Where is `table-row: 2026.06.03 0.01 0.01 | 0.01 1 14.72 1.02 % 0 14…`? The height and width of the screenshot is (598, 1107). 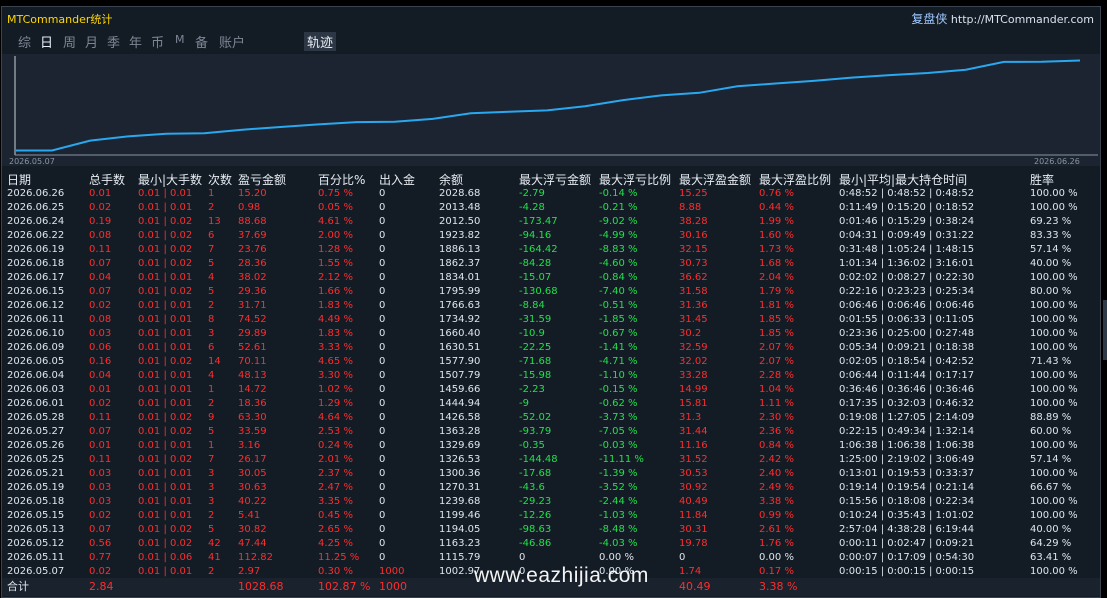
table-row: 2026.06.03 0.01 0.01 | 0.01 1 14.72 1.02 % 0 14… is located at coordinates (551, 390).